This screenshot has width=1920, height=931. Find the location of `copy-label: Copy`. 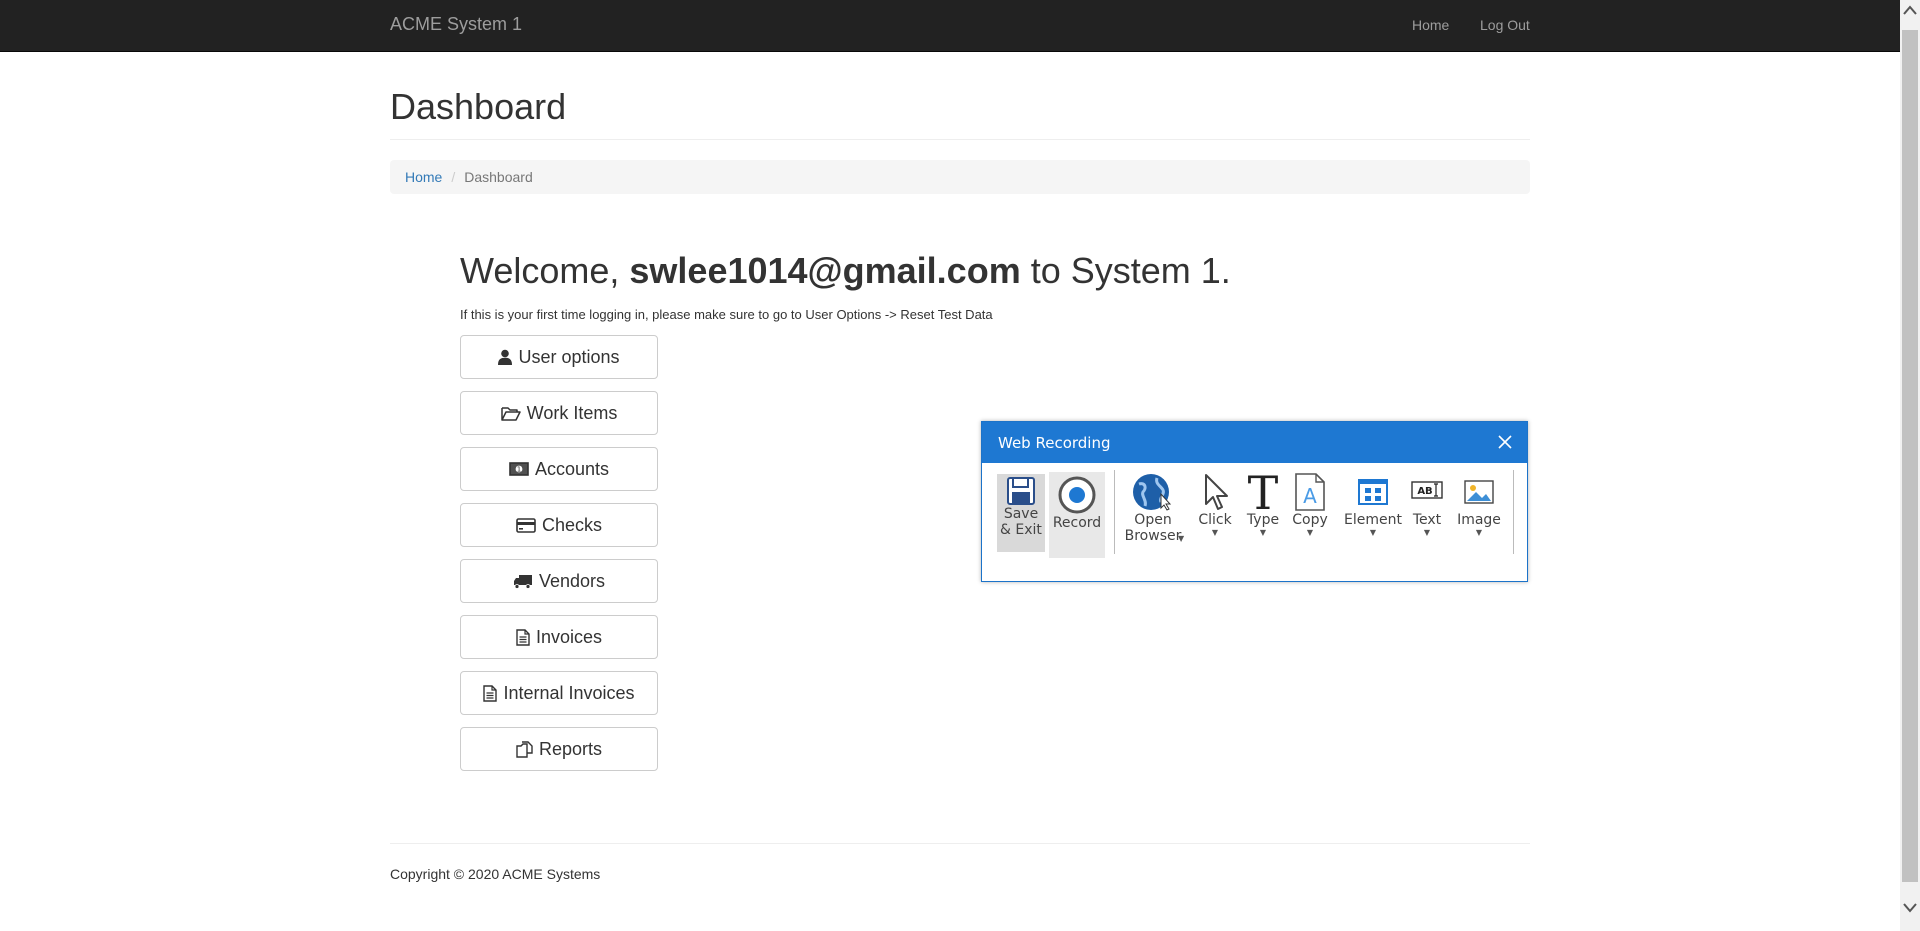

copy-label: Copy is located at coordinates (1310, 520).